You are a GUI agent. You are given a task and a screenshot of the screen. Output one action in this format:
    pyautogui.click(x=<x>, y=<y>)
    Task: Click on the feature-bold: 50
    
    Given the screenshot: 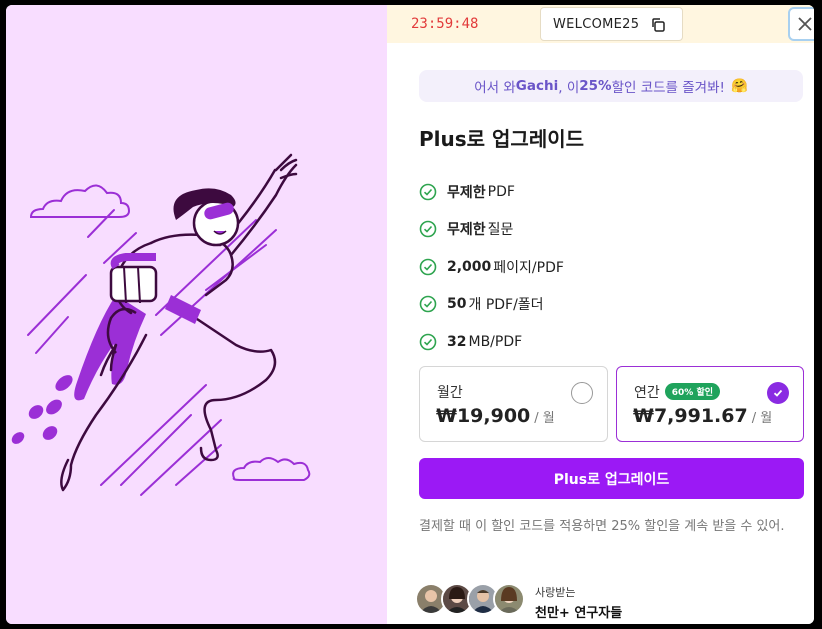 What is the action you would take?
    pyautogui.click(x=457, y=304)
    